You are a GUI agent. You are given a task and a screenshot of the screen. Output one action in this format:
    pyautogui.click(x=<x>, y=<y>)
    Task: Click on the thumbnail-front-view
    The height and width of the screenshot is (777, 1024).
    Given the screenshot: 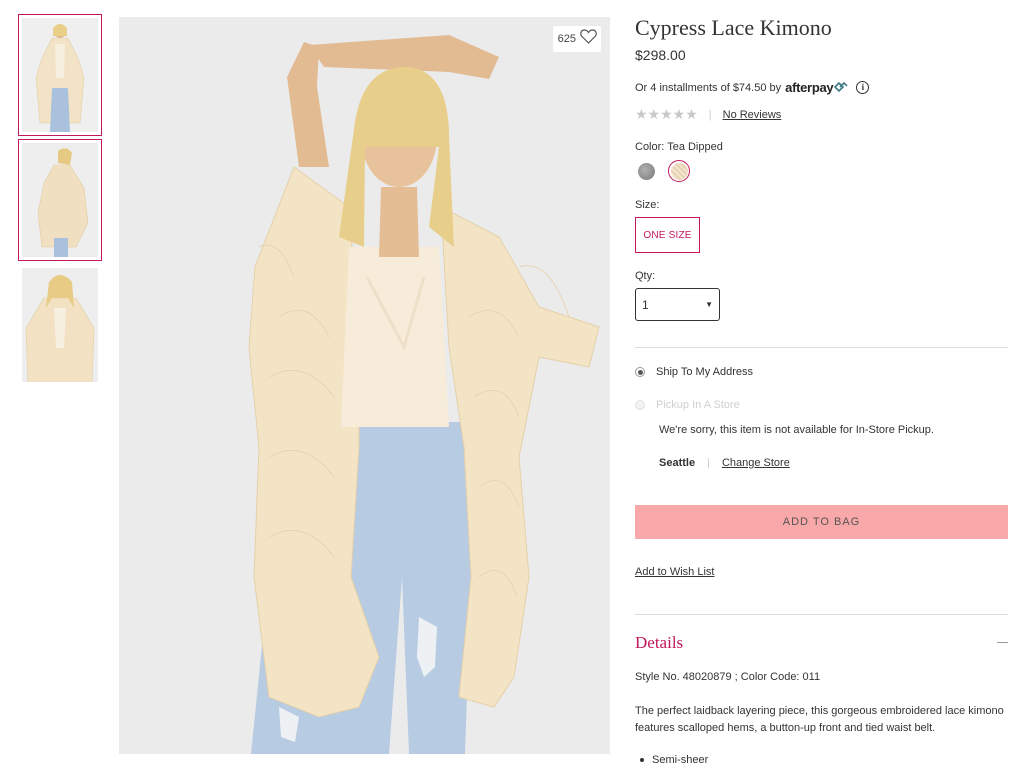 What is the action you would take?
    pyautogui.click(x=60, y=75)
    